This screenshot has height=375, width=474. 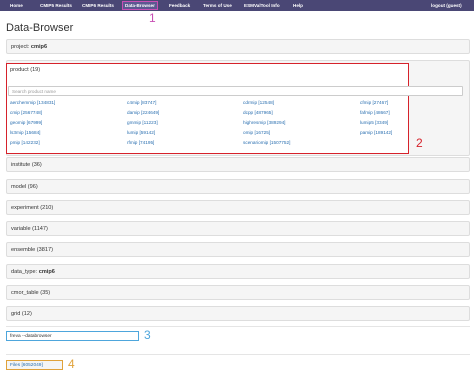 I want to click on facet-experiment-label: experiment (210), so click(x=32, y=208).